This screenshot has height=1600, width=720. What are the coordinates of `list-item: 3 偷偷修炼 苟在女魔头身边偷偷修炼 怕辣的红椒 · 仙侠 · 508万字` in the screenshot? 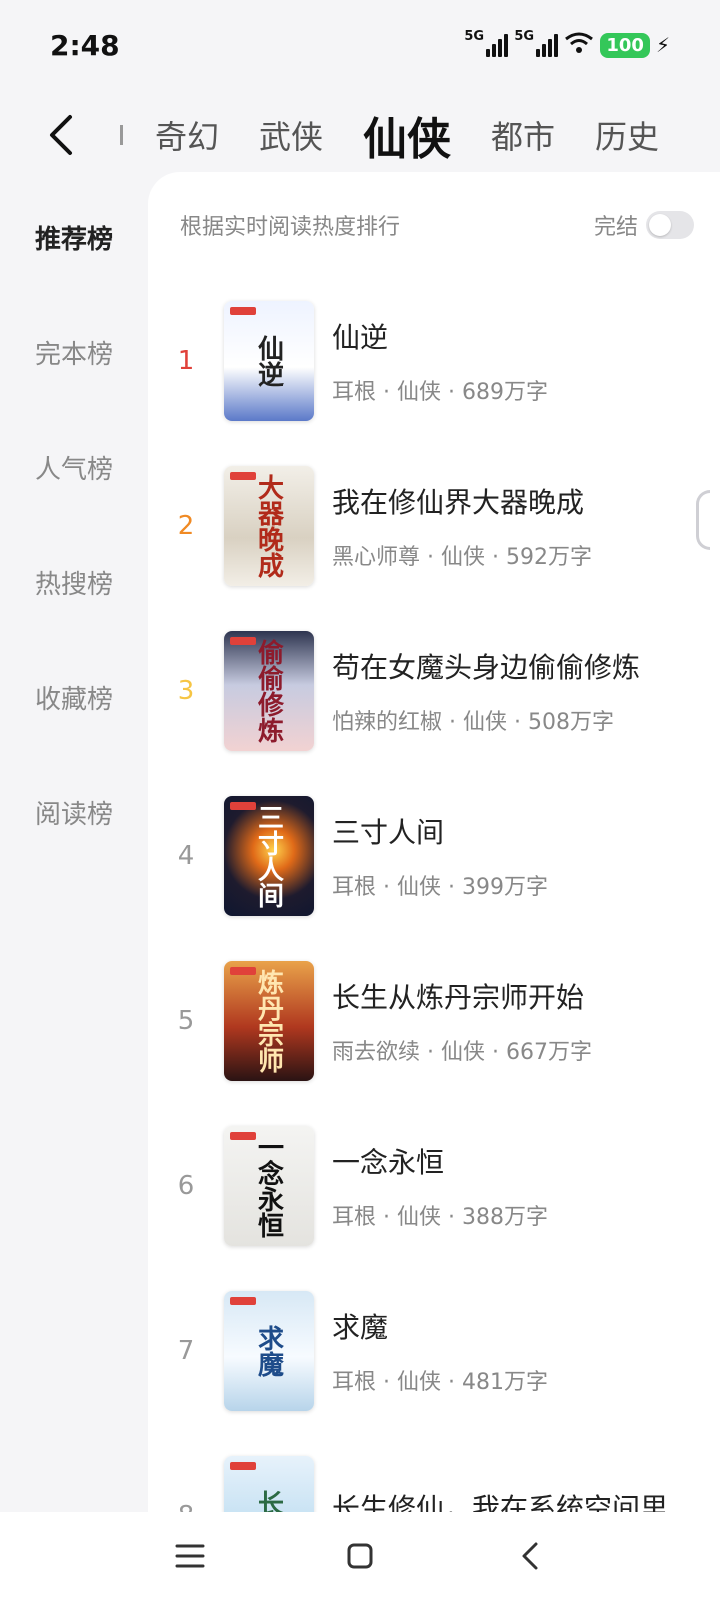 It's located at (434, 690).